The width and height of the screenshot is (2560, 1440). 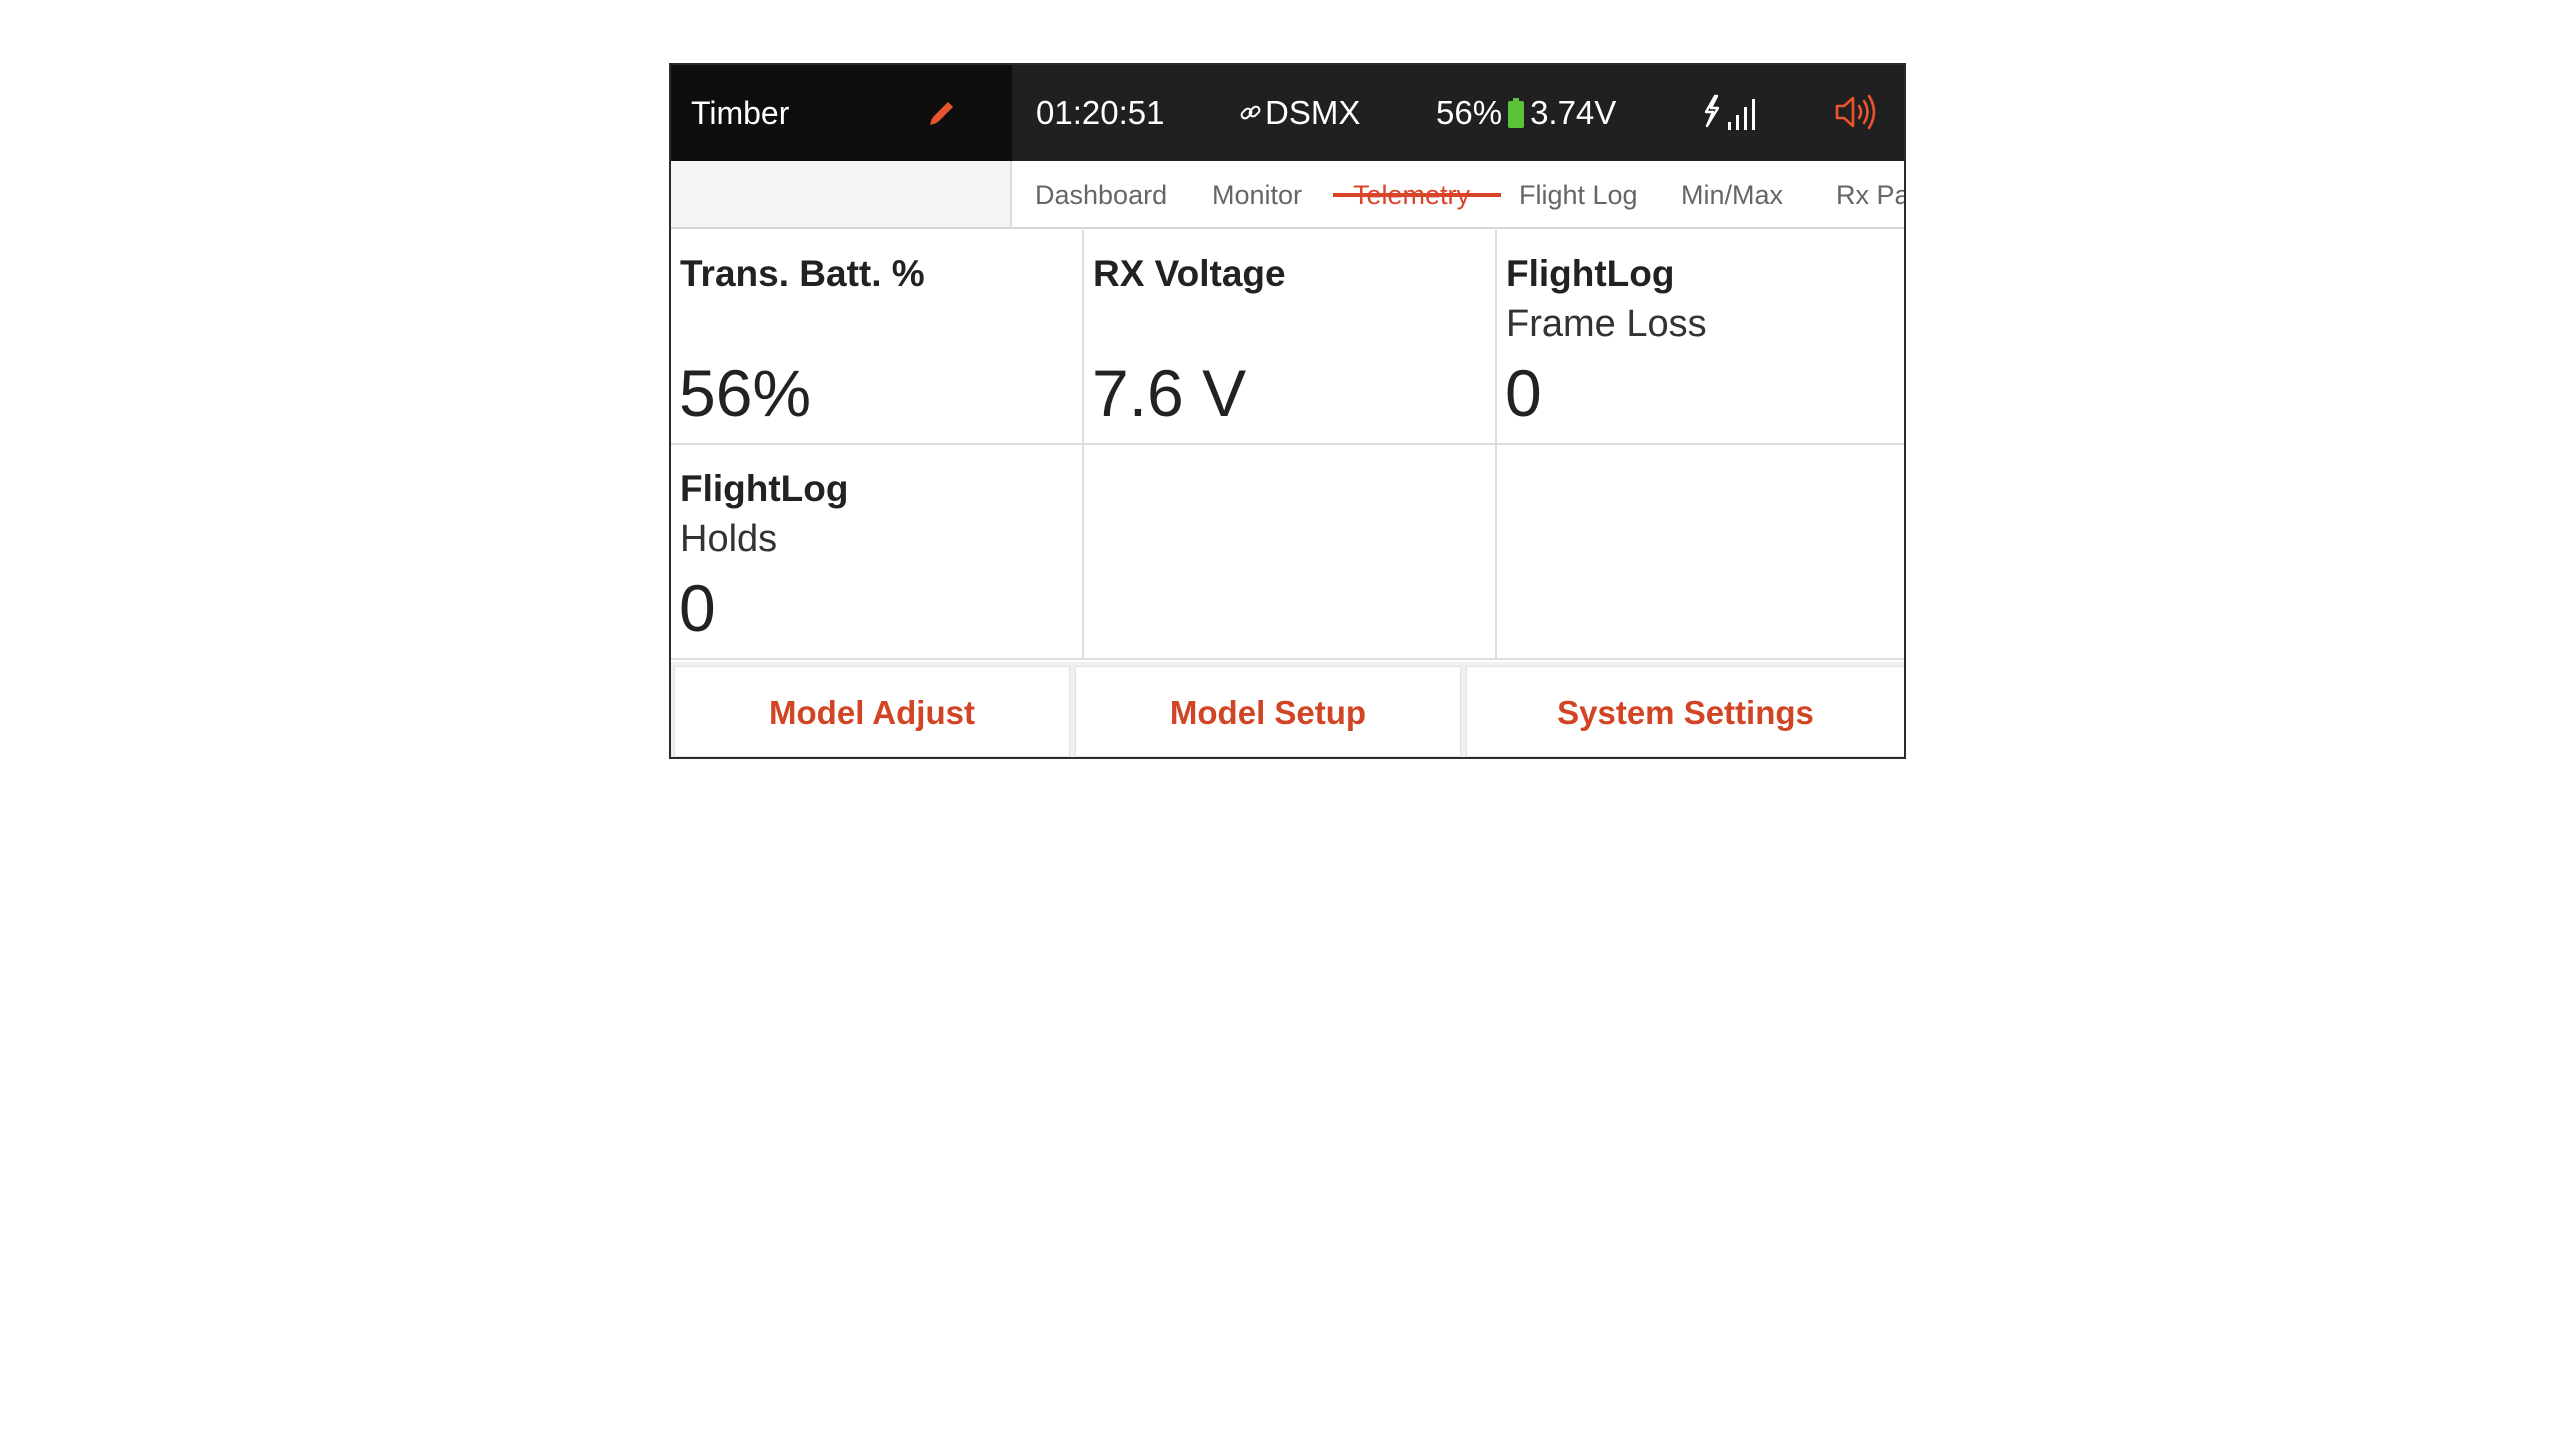 I want to click on cell-value: 7.6 V, so click(x=1169, y=393).